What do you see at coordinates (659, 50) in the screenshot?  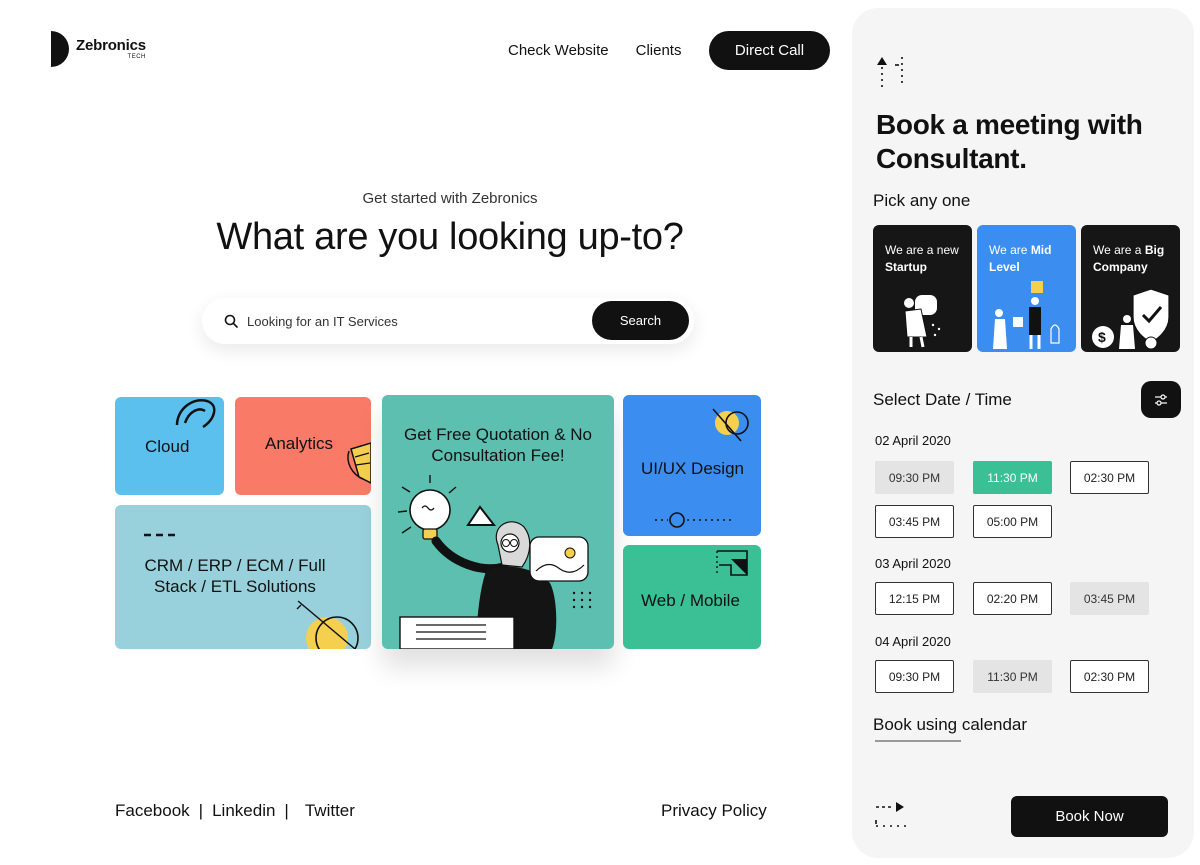 I see `nav-clients: Clients` at bounding box center [659, 50].